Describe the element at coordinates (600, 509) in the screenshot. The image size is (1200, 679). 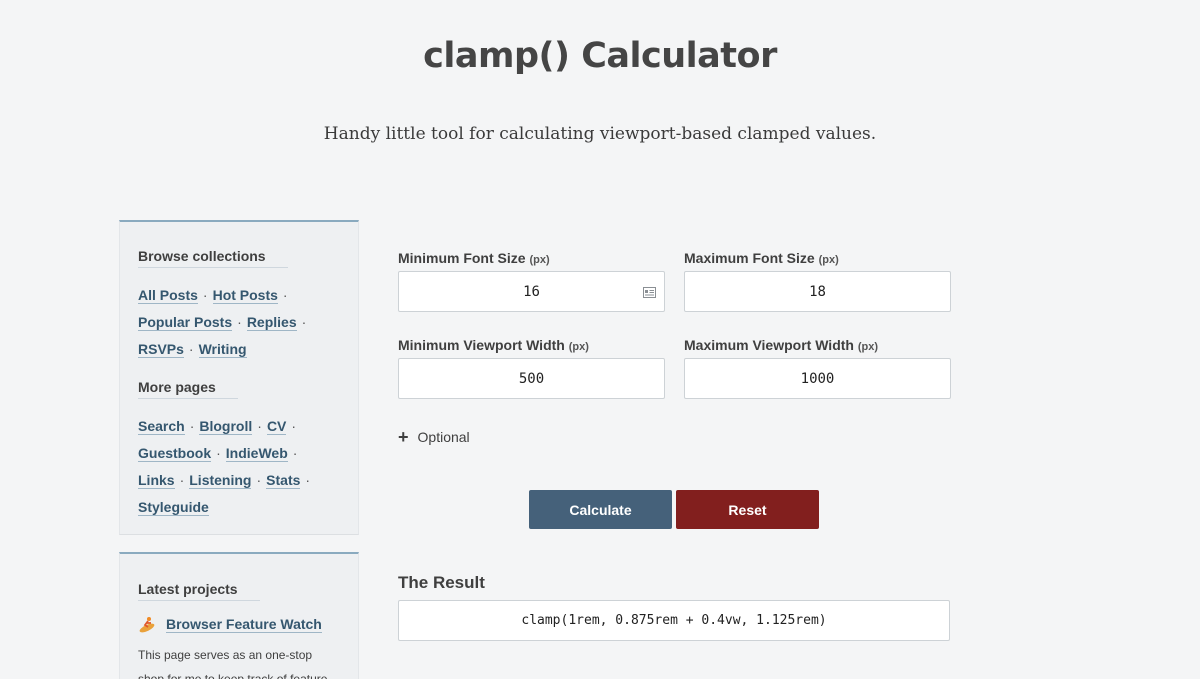
I see `calculate-button: Calculate` at that location.